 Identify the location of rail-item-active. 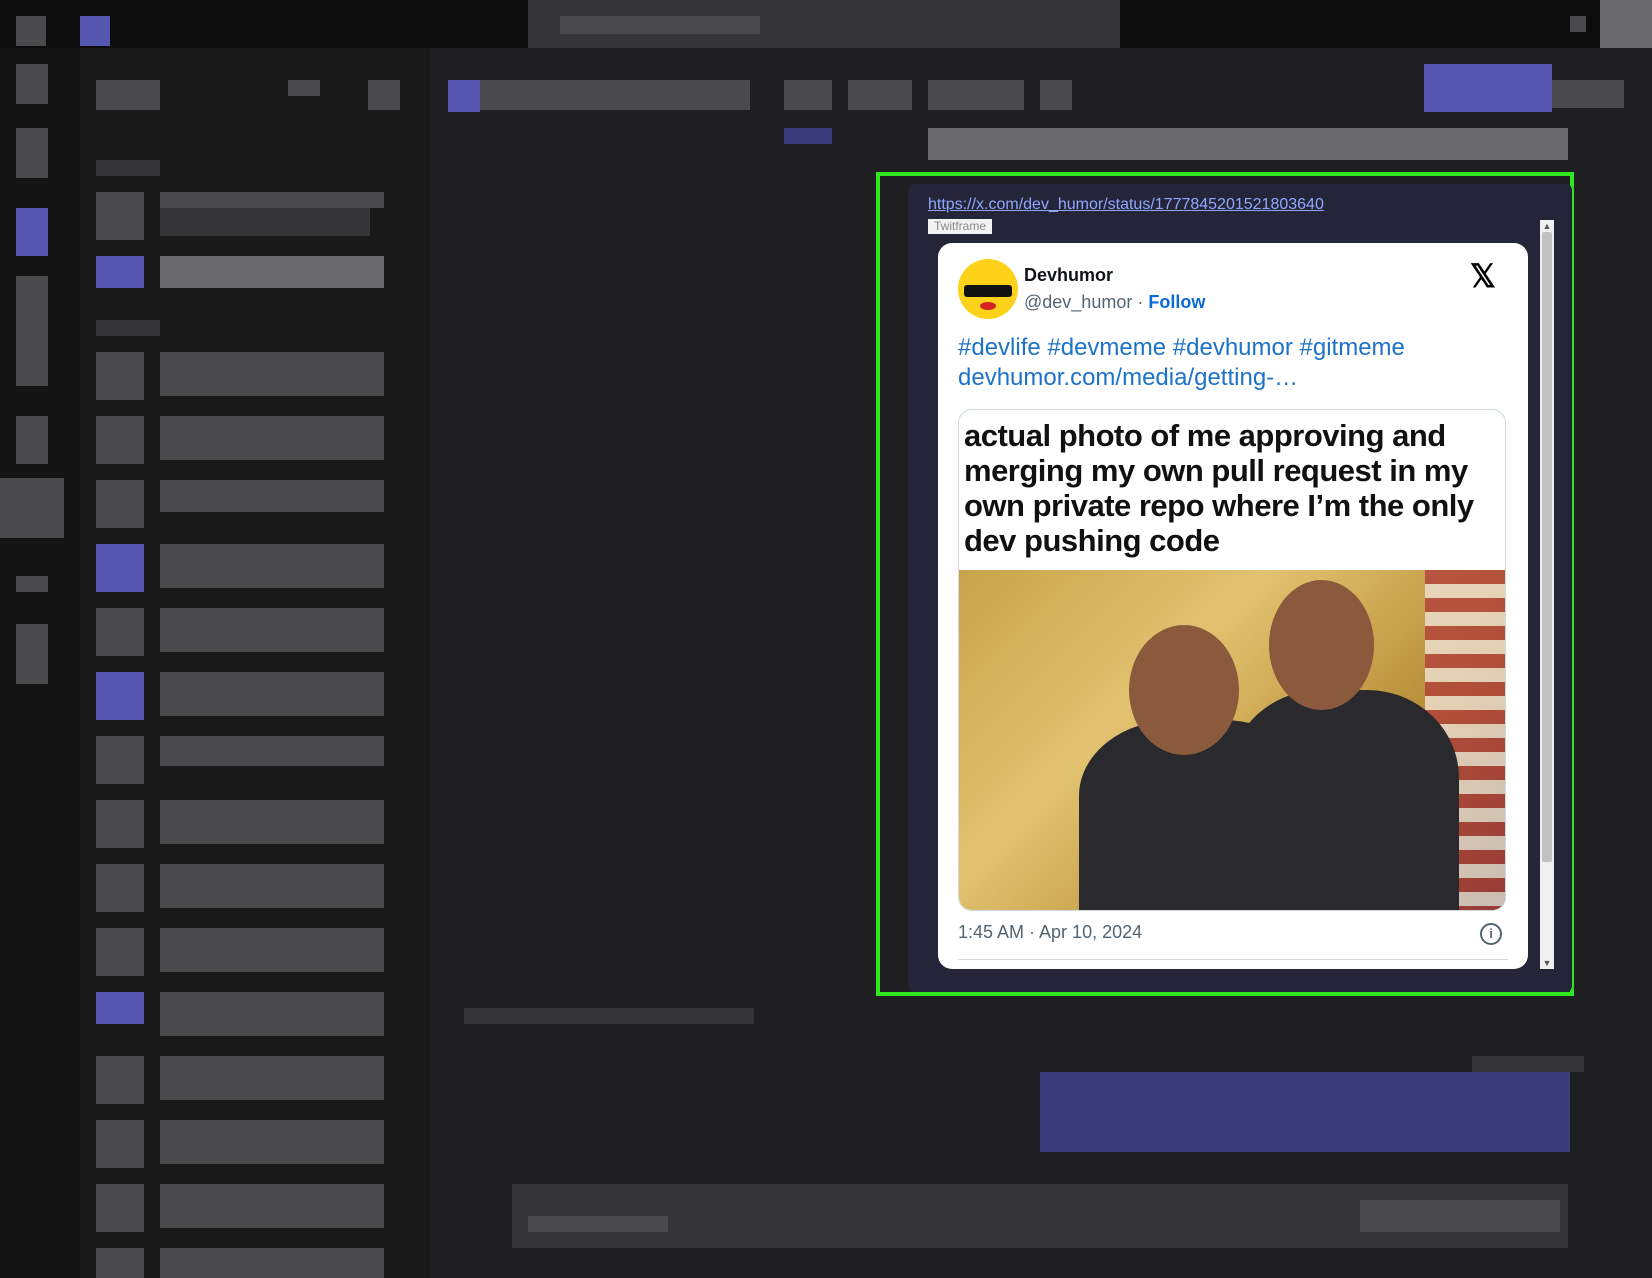
(32, 232).